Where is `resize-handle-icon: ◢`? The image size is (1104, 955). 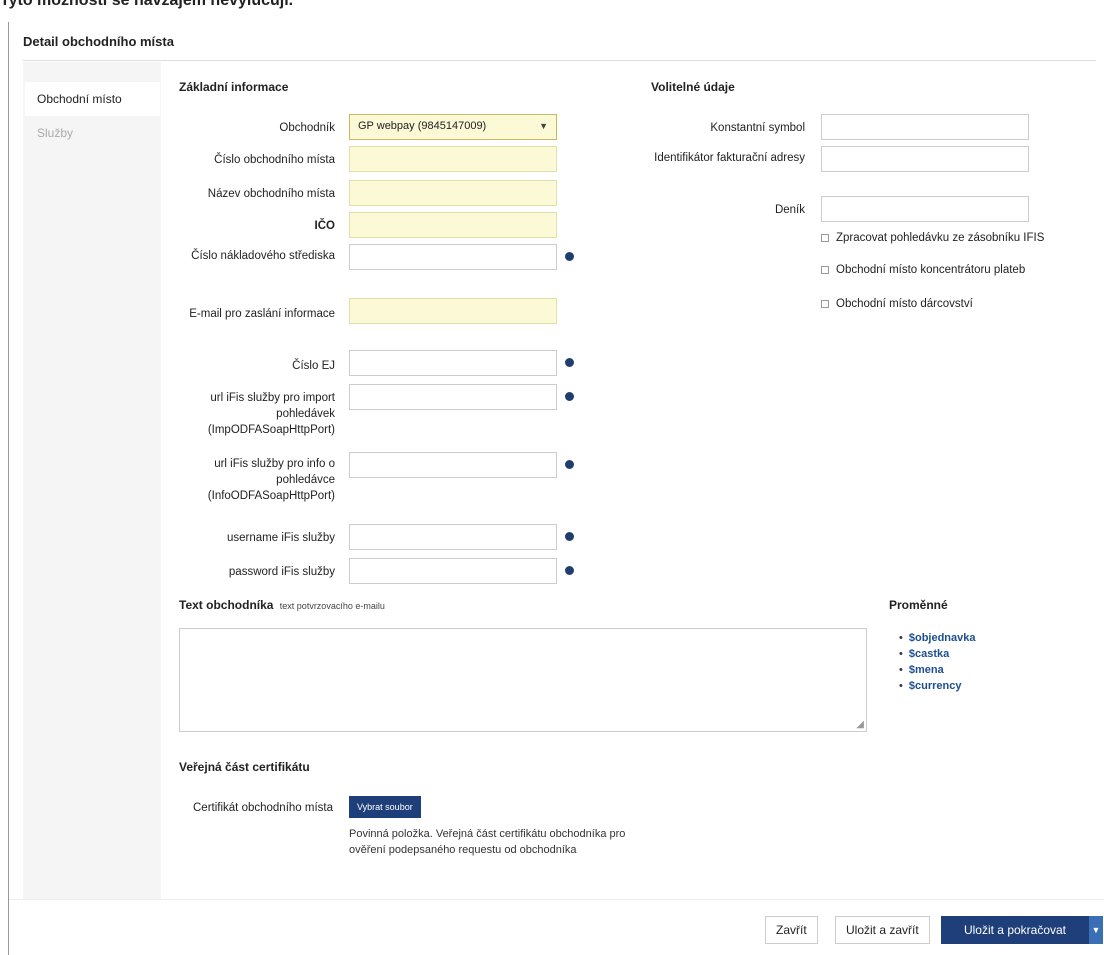
resize-handle-icon: ◢ is located at coordinates (860, 724).